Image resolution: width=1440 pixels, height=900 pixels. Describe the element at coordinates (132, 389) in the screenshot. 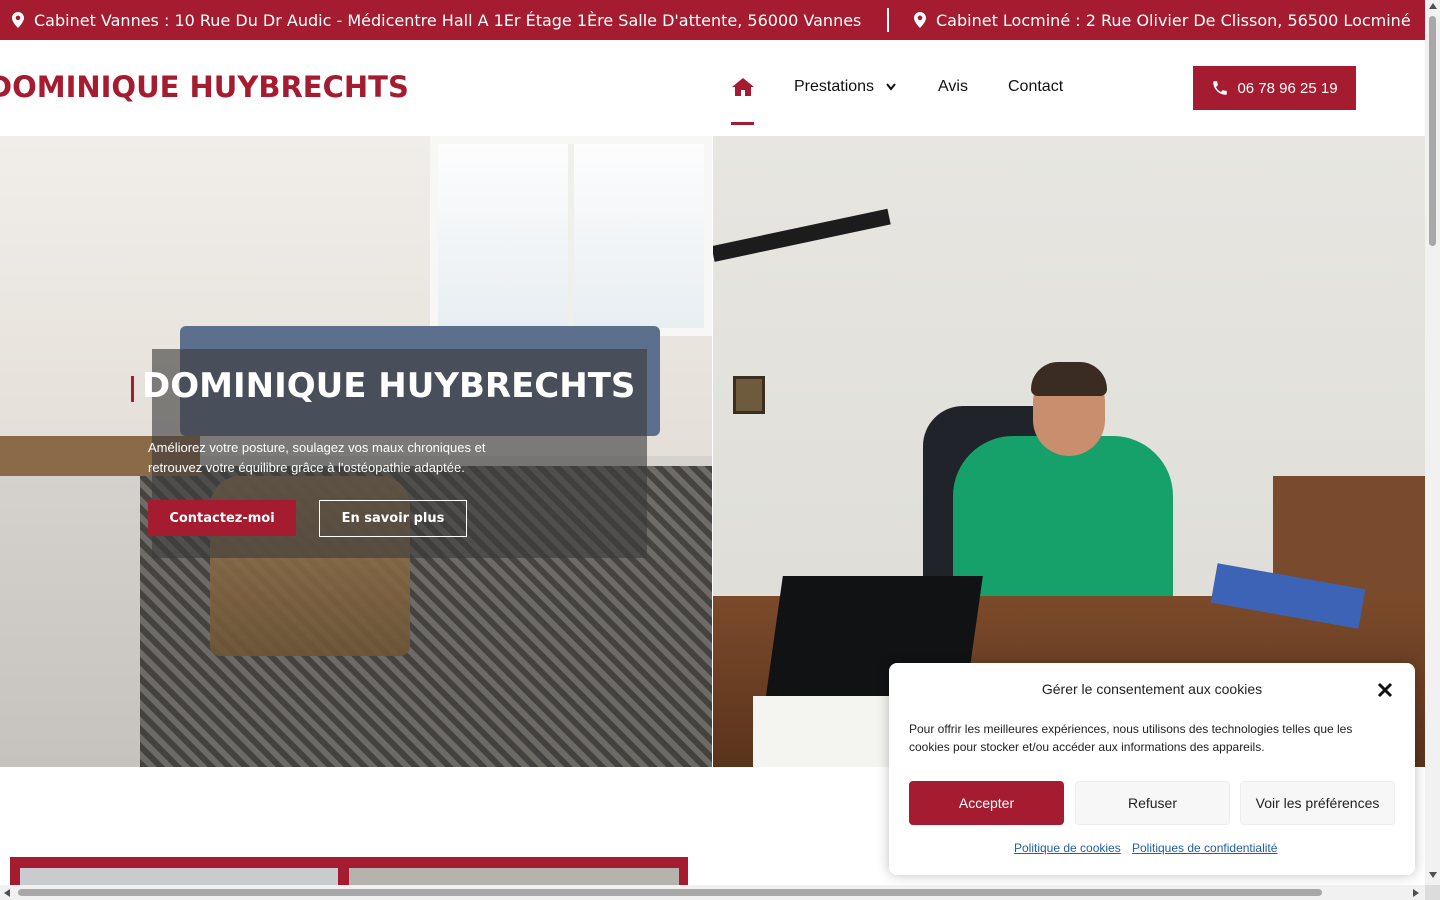

I see `hero-title-accent` at that location.